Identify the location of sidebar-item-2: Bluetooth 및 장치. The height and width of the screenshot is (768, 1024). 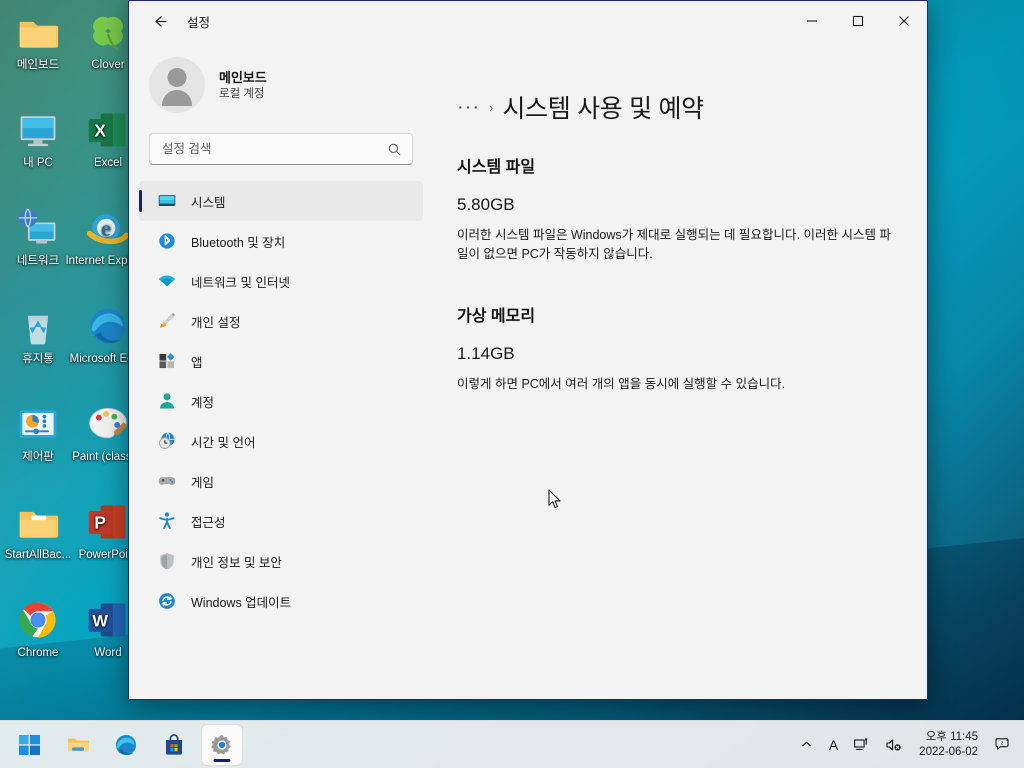
(281, 241).